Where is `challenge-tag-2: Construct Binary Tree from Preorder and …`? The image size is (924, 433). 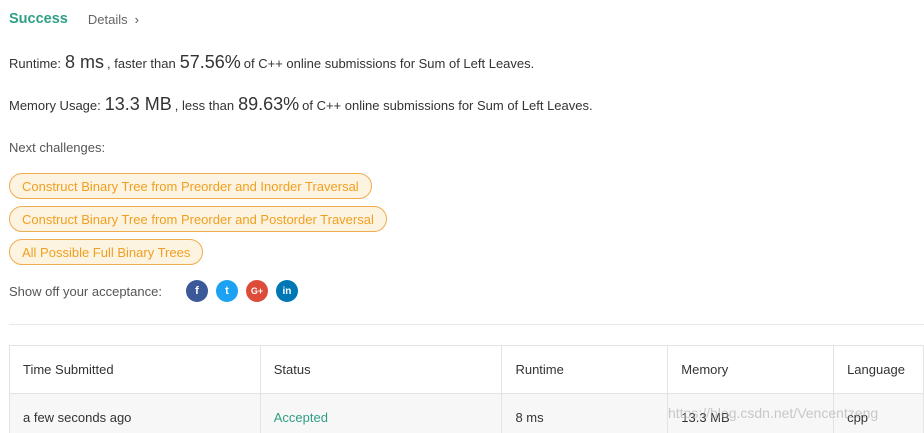 challenge-tag-2: Construct Binary Tree from Preorder and … is located at coordinates (198, 219).